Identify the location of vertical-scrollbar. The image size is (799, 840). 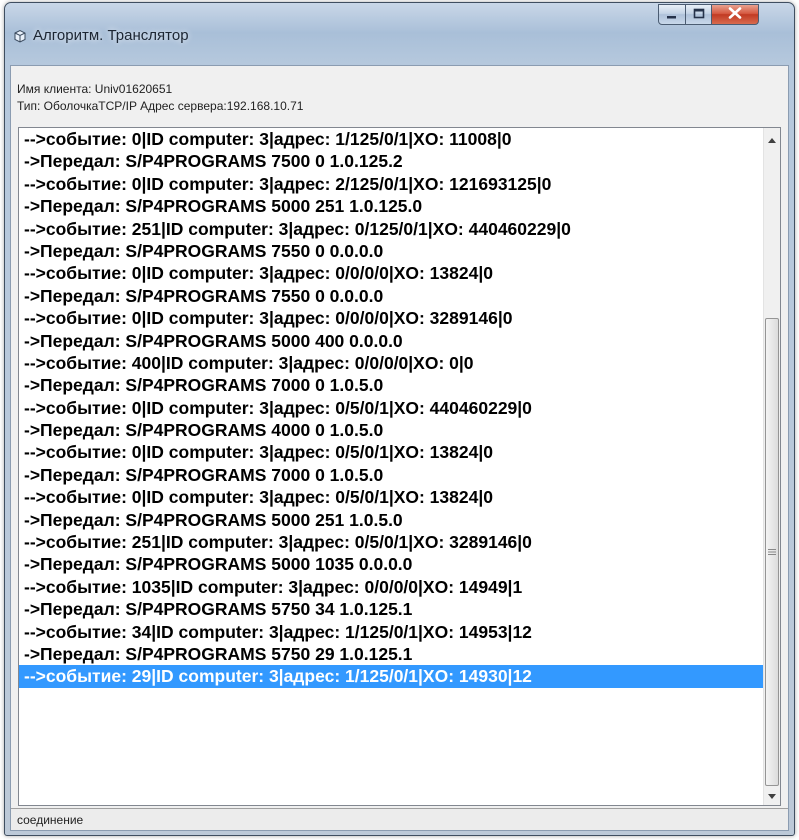
(771, 466).